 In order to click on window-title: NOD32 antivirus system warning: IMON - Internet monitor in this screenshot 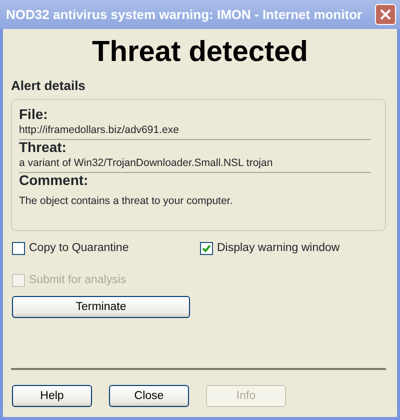, I will do `click(185, 15)`.